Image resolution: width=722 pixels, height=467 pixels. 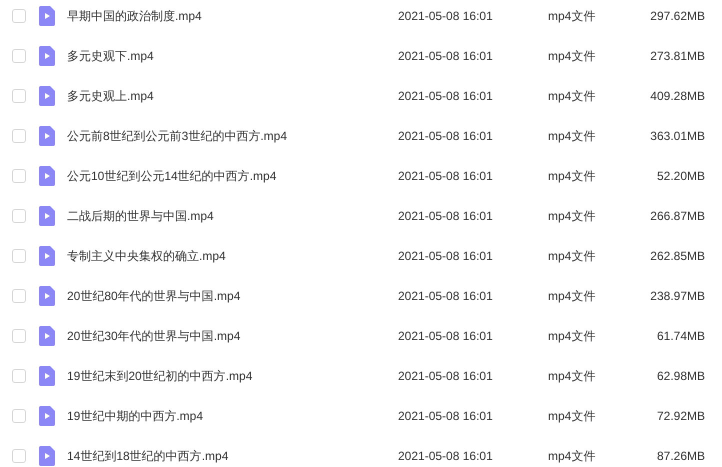 What do you see at coordinates (677, 296) in the screenshot?
I see `file-size: 238.97MB` at bounding box center [677, 296].